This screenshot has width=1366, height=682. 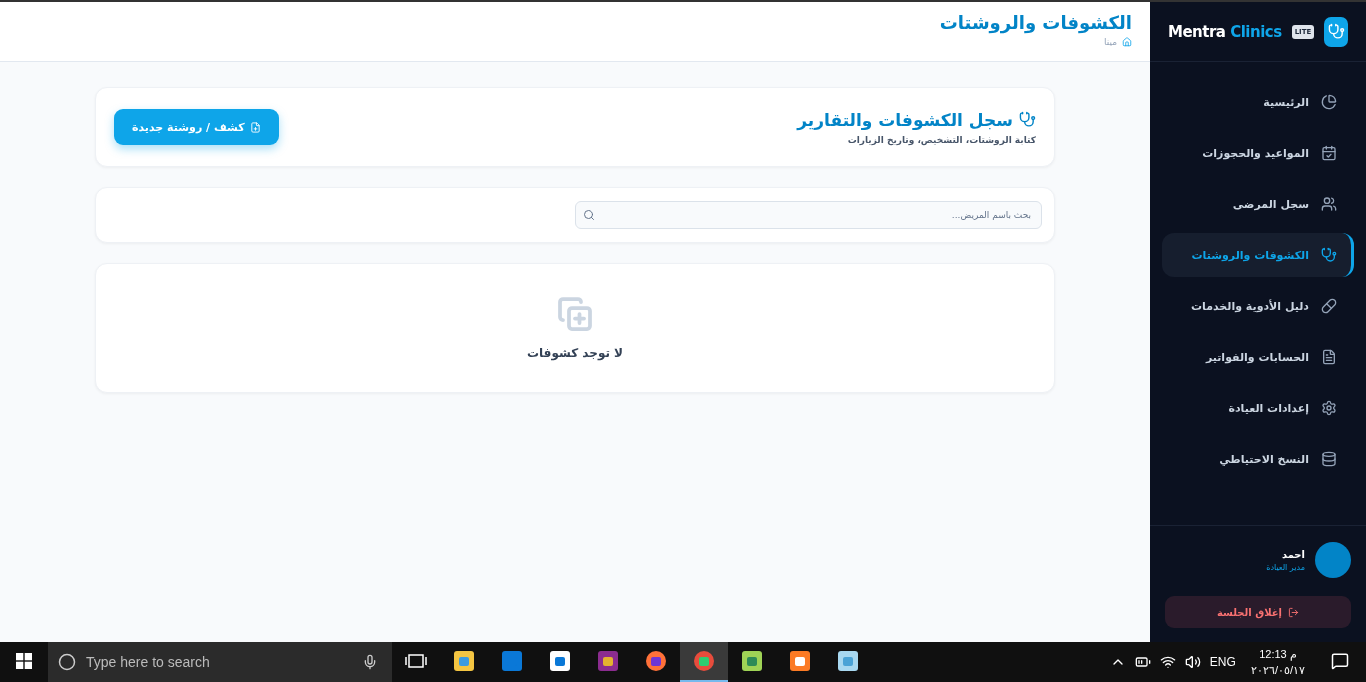 I want to click on empty-message: لا توجد كشوفات, so click(x=575, y=353).